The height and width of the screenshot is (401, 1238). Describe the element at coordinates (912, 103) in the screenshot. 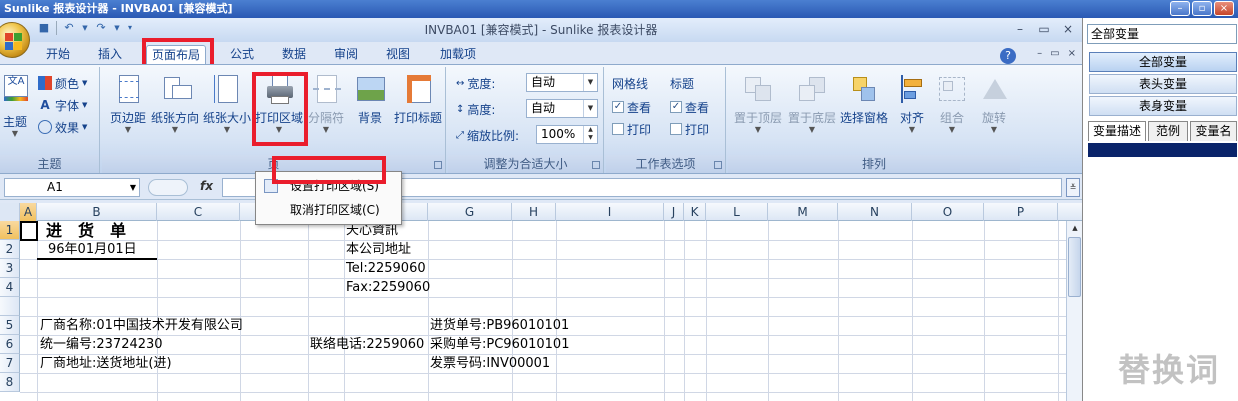

I see `align-button: 对齐 ▼` at that location.